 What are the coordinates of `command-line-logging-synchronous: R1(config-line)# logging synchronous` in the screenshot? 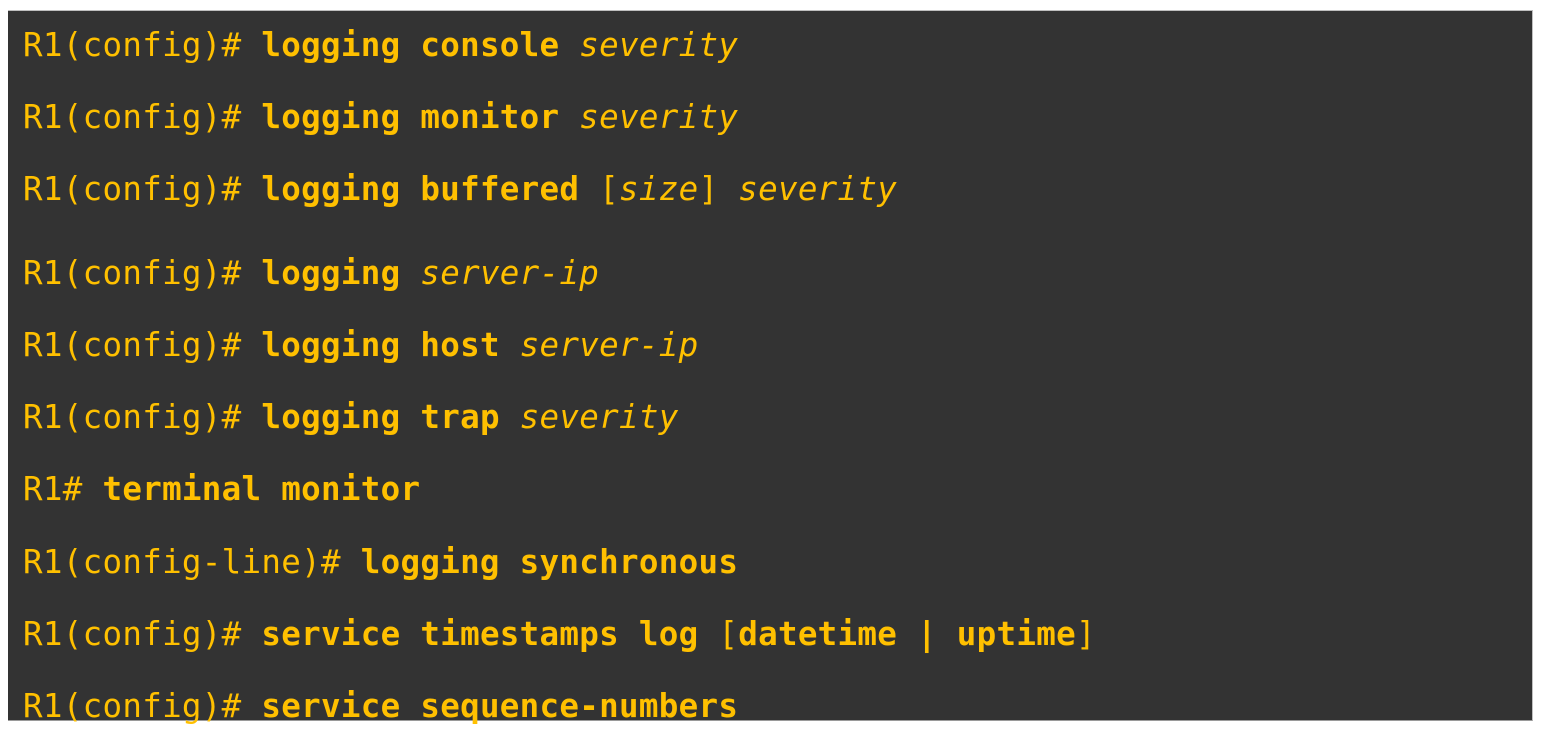 It's located at (380, 562).